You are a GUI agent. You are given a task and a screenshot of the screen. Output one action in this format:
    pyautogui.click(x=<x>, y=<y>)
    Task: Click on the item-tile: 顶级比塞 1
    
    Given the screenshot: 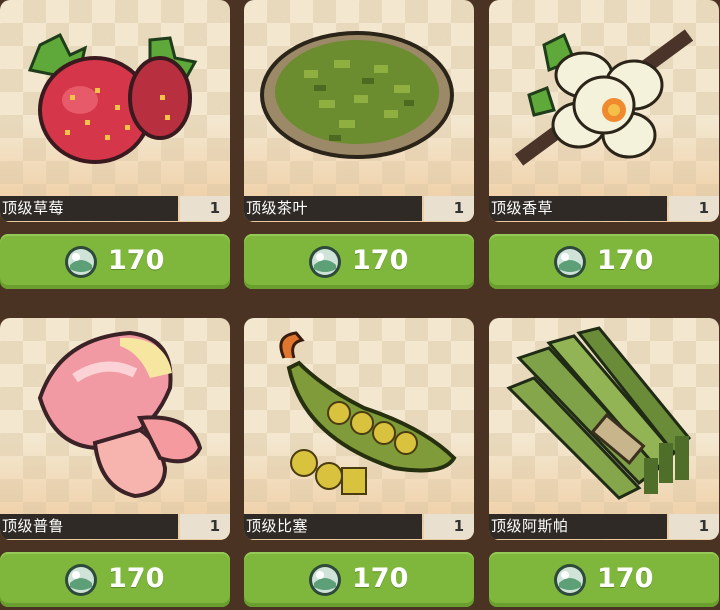 What is the action you would take?
    pyautogui.click(x=359, y=429)
    